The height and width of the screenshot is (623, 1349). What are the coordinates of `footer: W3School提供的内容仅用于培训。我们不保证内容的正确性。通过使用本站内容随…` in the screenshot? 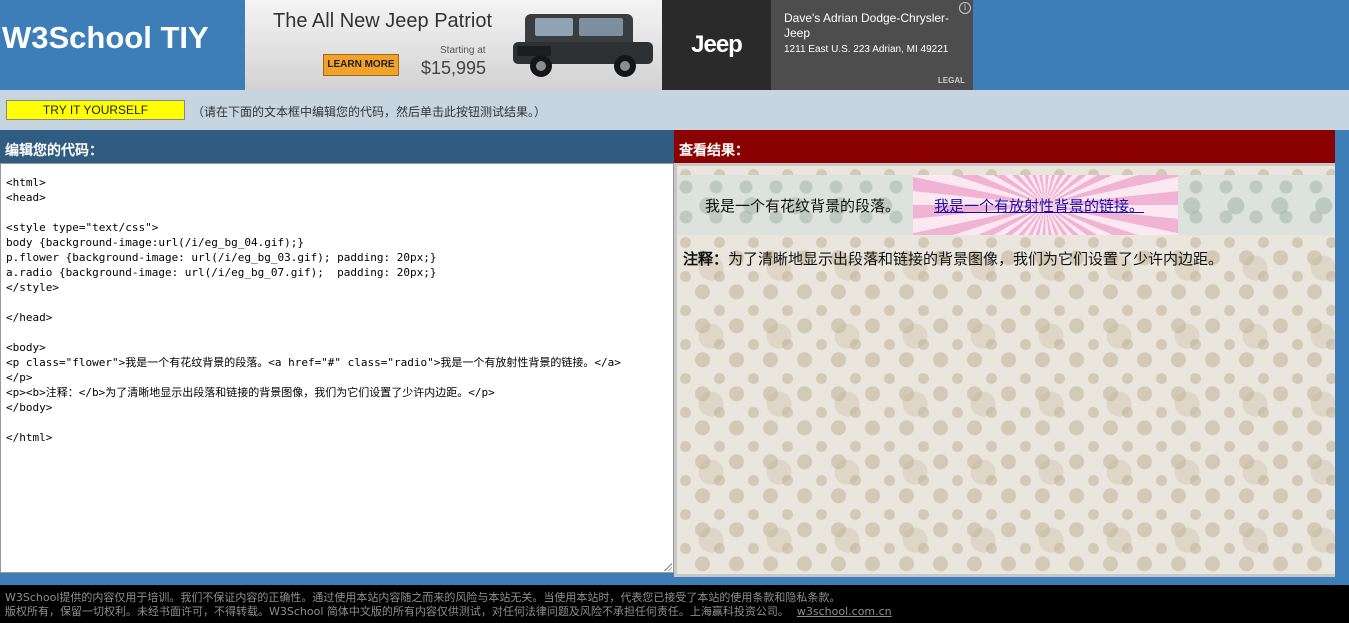 It's located at (674, 604).